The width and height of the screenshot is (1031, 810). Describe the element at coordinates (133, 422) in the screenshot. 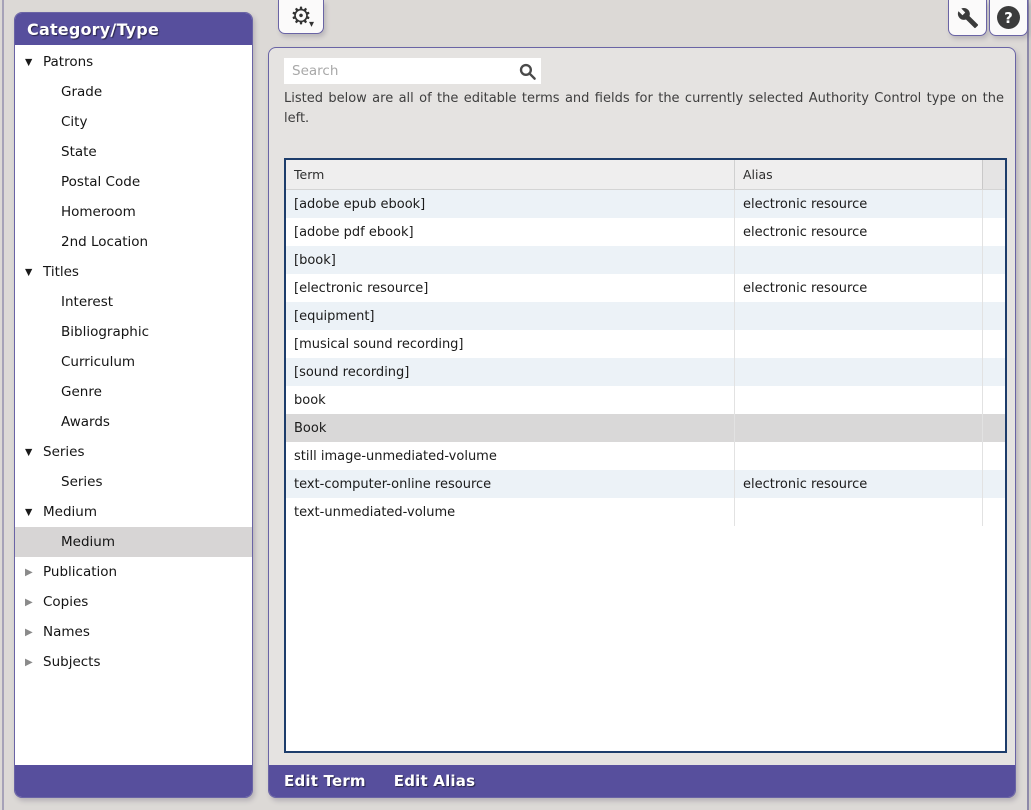

I see `sidebar-item-awards: Awards` at that location.